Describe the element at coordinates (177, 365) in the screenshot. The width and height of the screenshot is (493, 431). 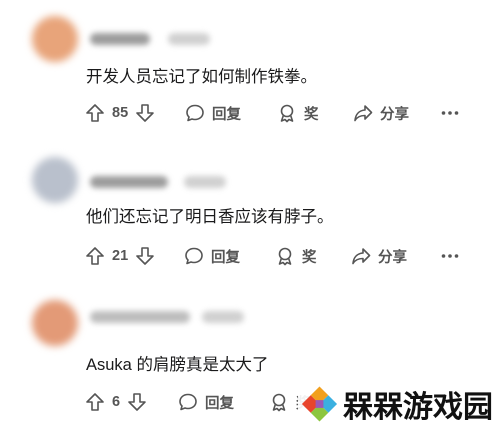
I see `comment-text: Asuka 的肩膀真是太大了` at that location.